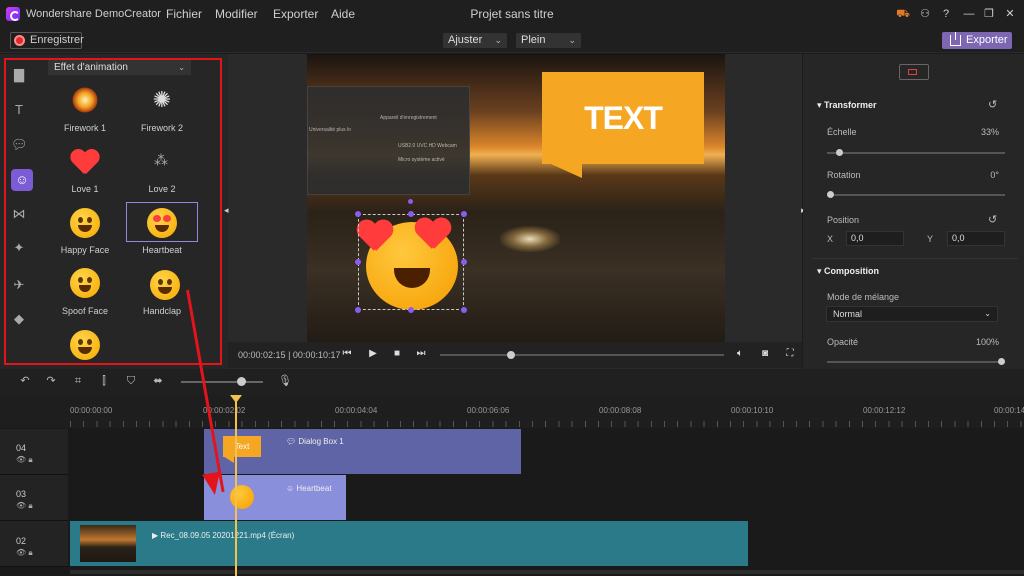 The image size is (1024, 576). What do you see at coordinates (155, 535) in the screenshot?
I see `video-clip-icon: ▶` at bounding box center [155, 535].